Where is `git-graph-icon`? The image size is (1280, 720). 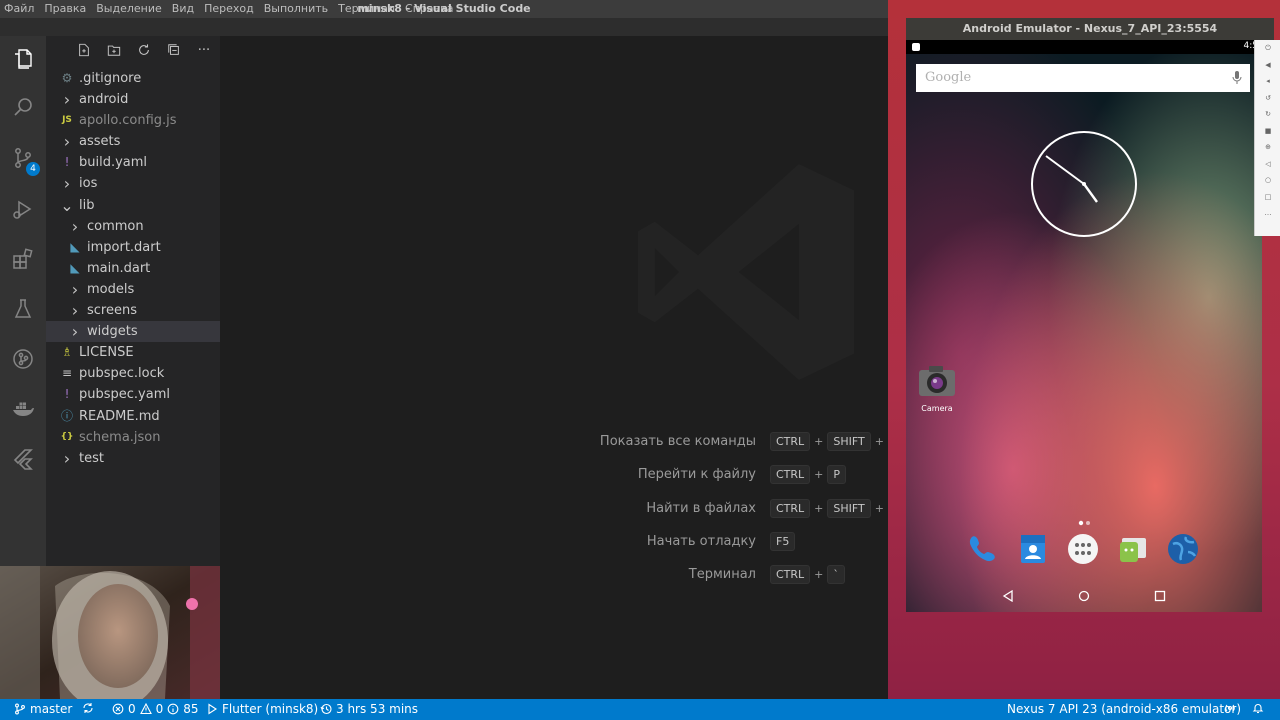
git-graph-icon is located at coordinates (23, 359).